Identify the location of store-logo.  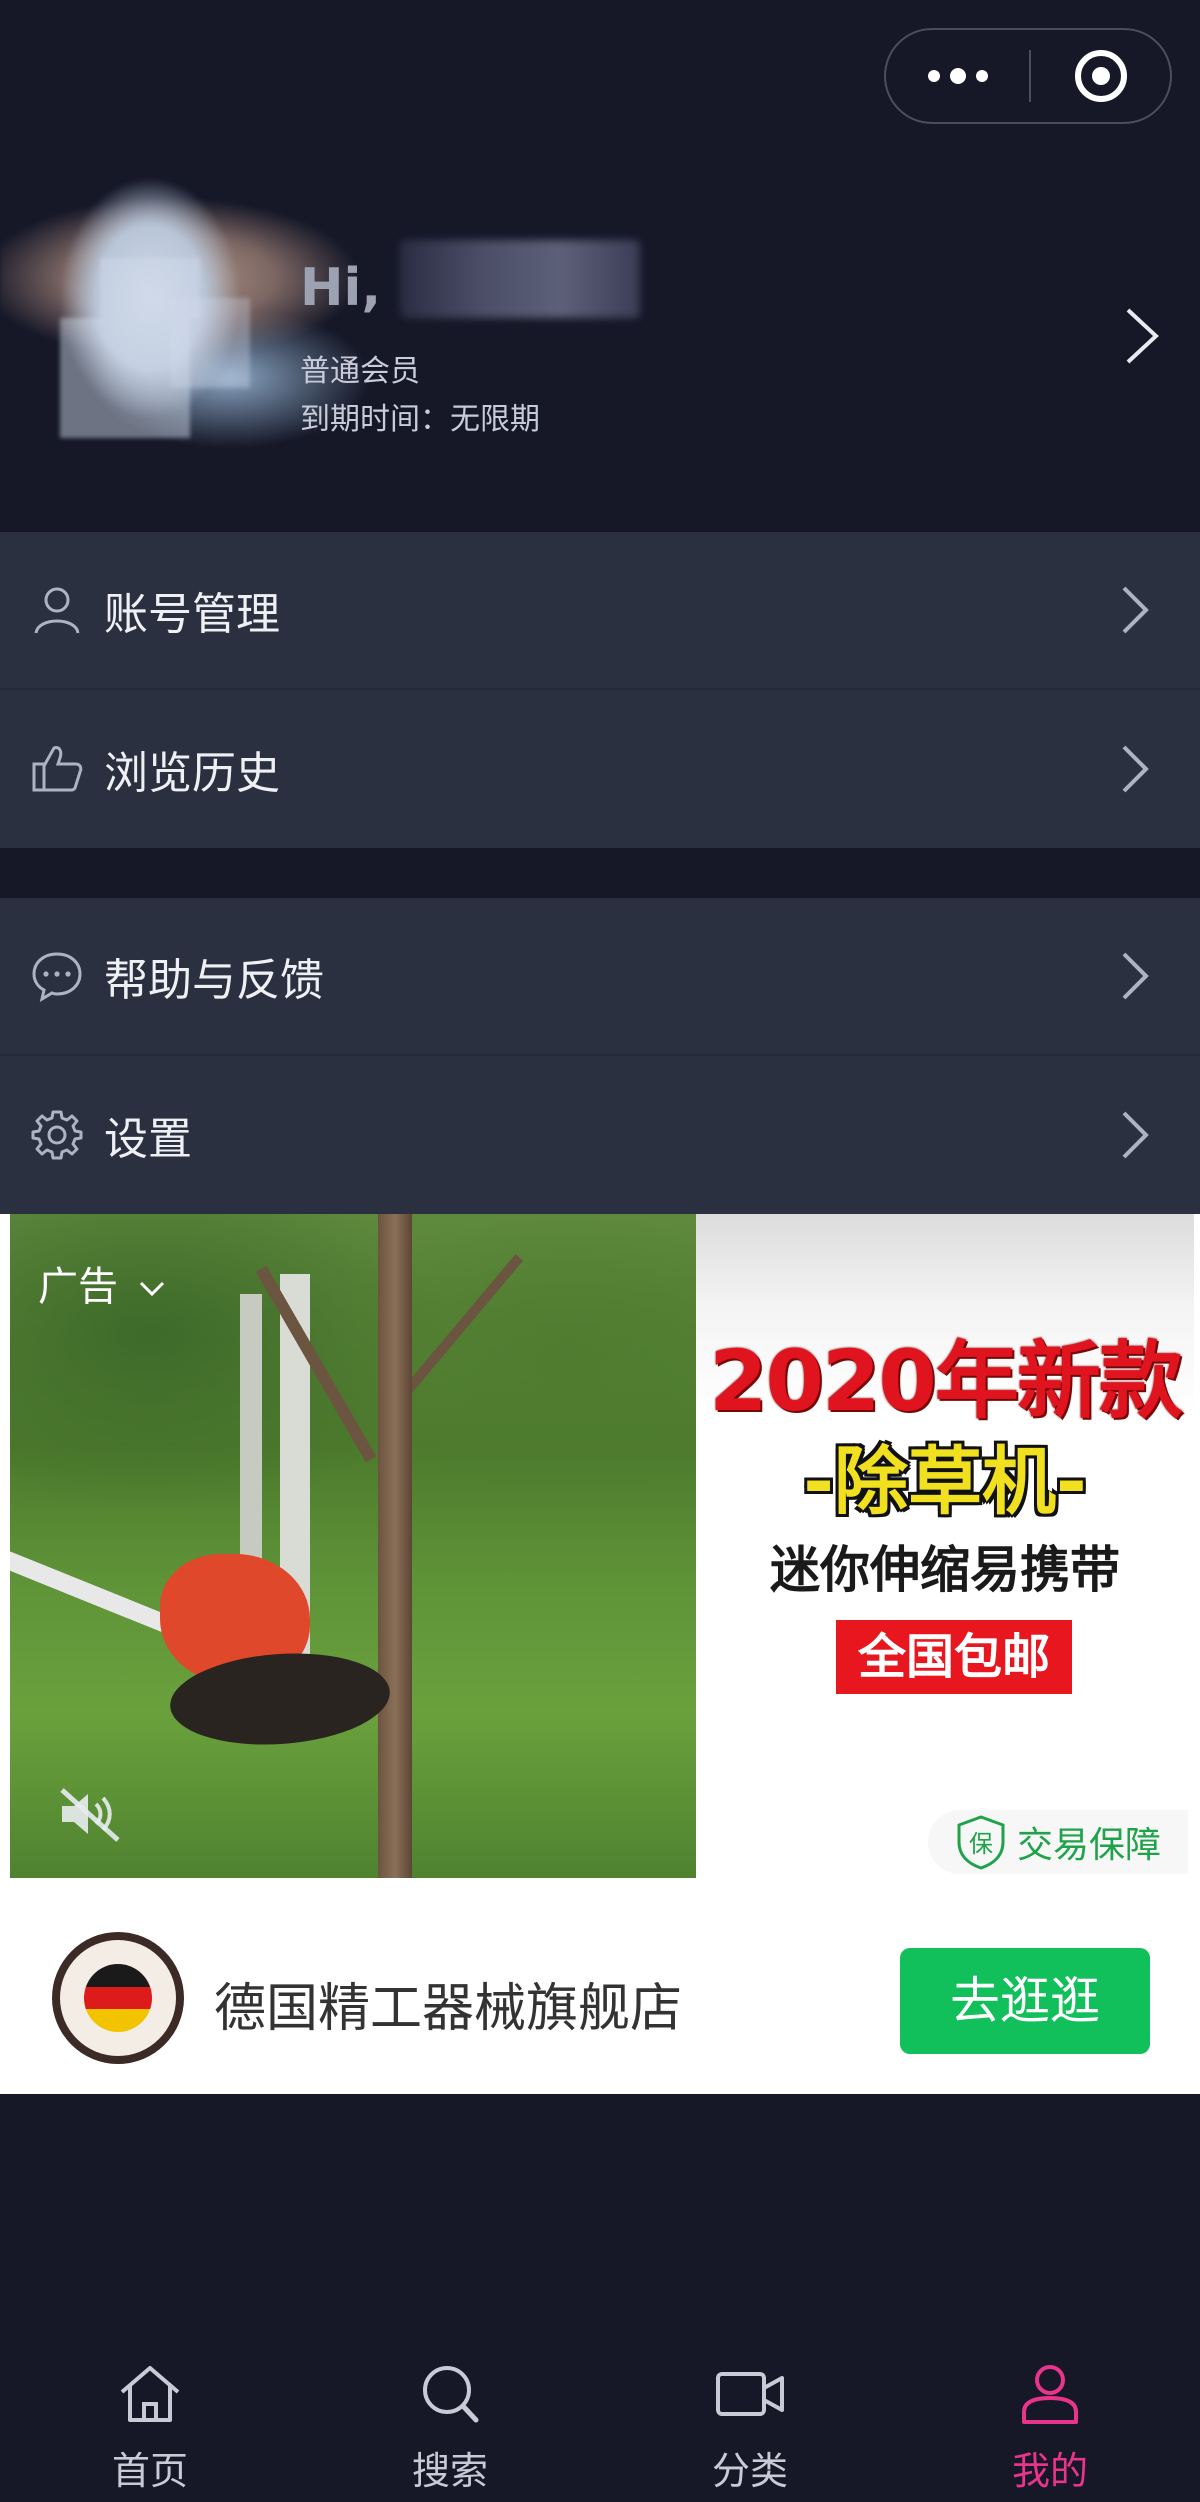
(118, 1998).